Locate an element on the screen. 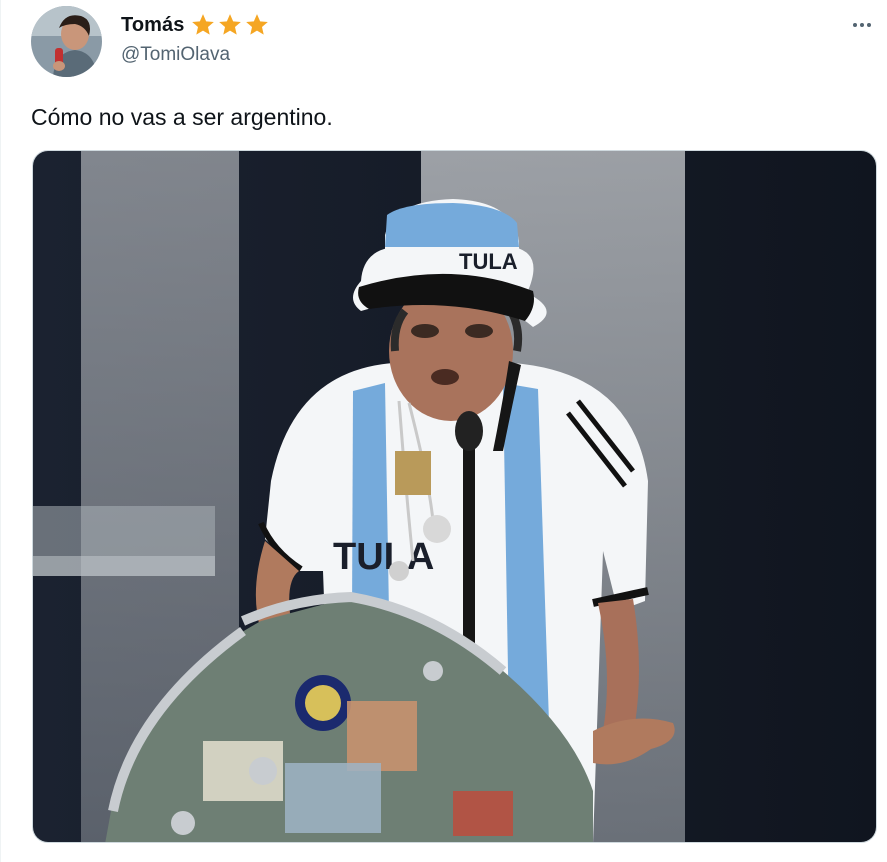 This screenshot has height=862, width=887. author-display-name: Tomás is located at coordinates (152, 25).